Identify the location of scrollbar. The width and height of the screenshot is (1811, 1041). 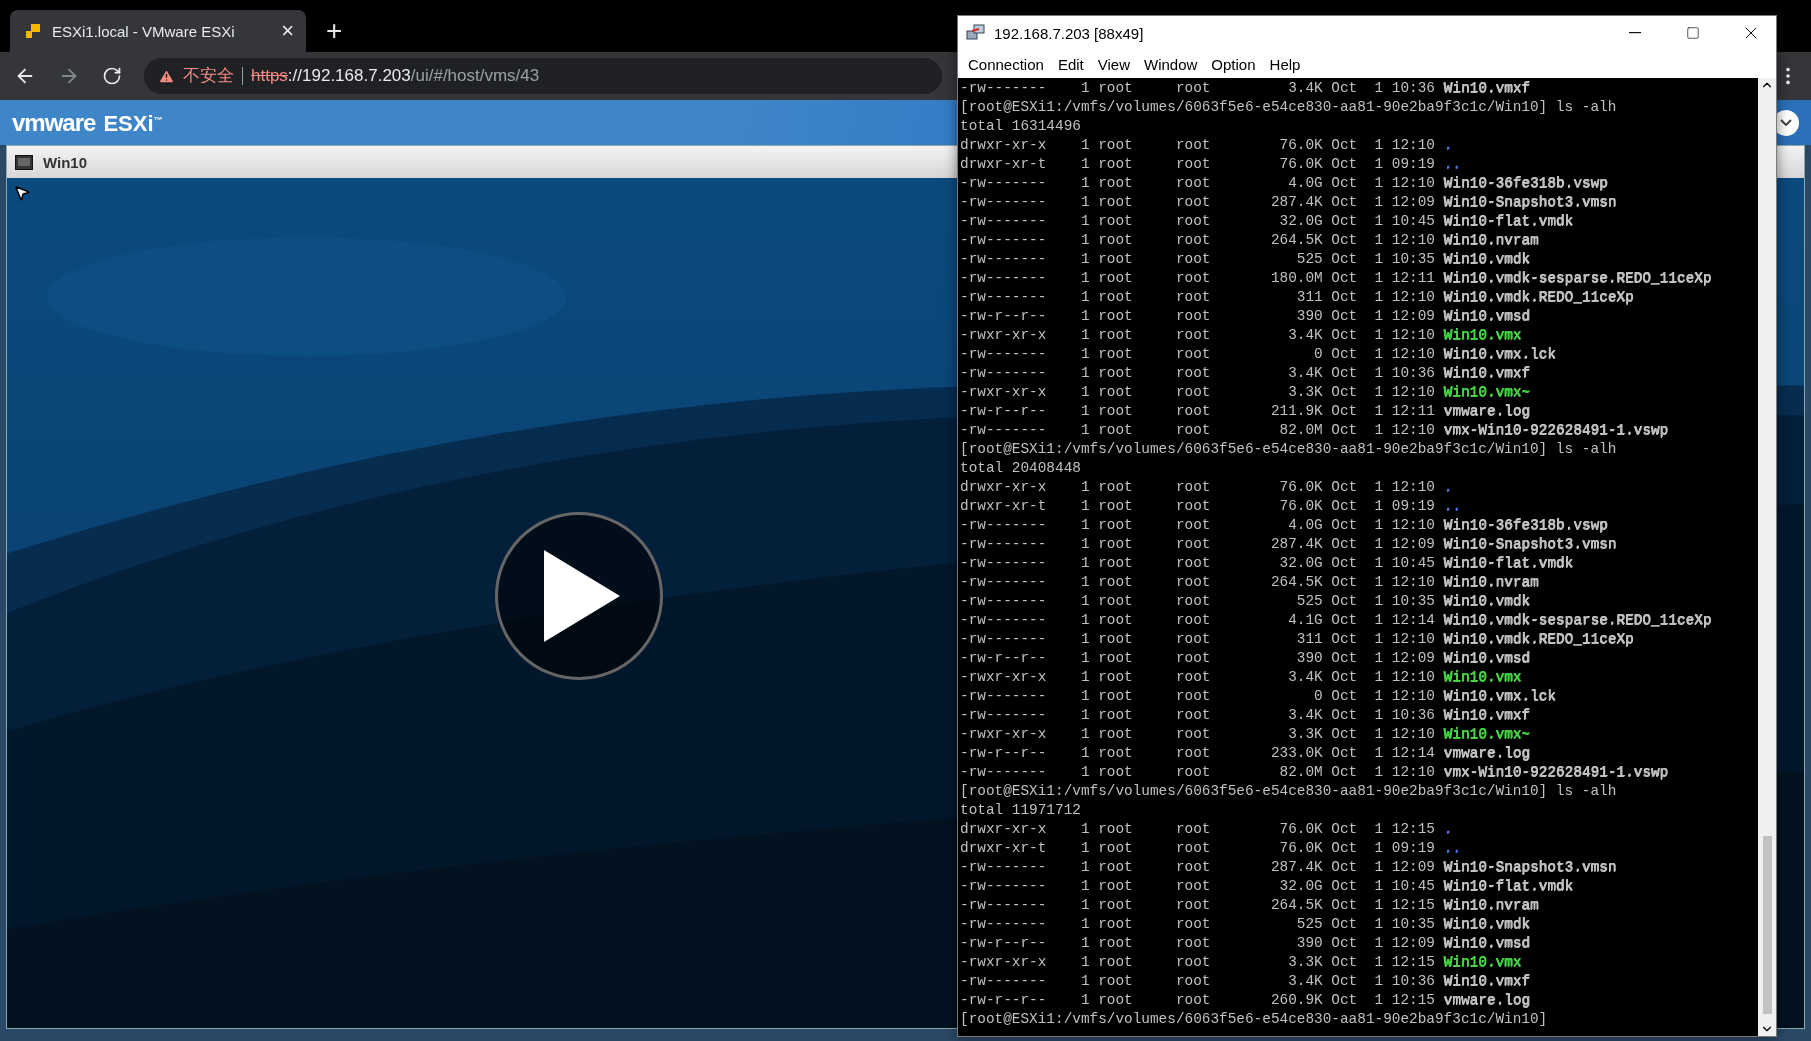
(1767, 557).